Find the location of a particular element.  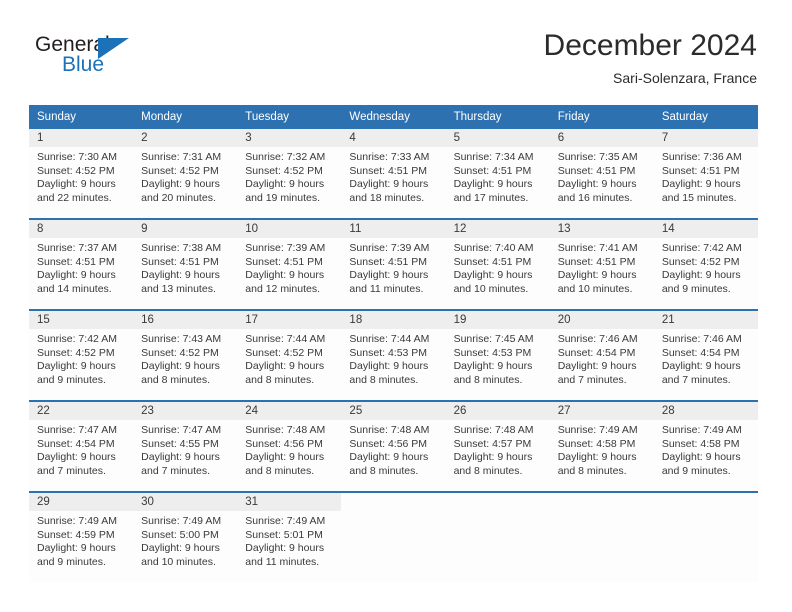

day-number: 19 is located at coordinates (497, 320).